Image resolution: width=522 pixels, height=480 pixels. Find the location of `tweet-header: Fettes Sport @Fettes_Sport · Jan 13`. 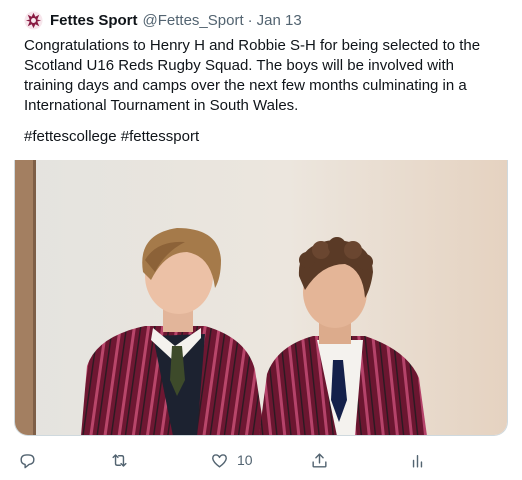

tweet-header: Fettes Sport @Fettes_Sport · Jan 13 is located at coordinates (163, 20).